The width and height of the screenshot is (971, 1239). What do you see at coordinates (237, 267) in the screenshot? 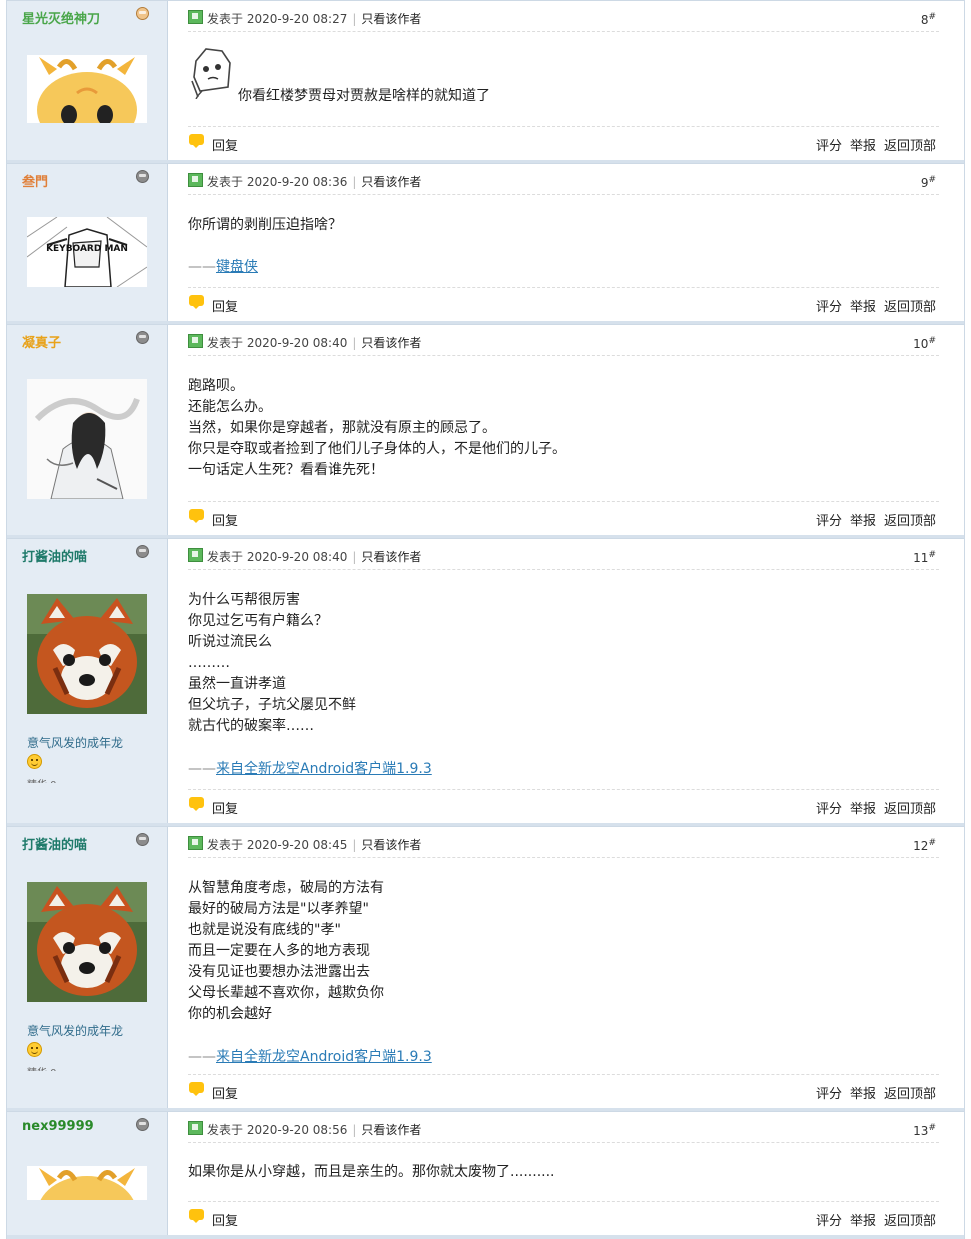
I see `signature-link: 键盘侠` at bounding box center [237, 267].